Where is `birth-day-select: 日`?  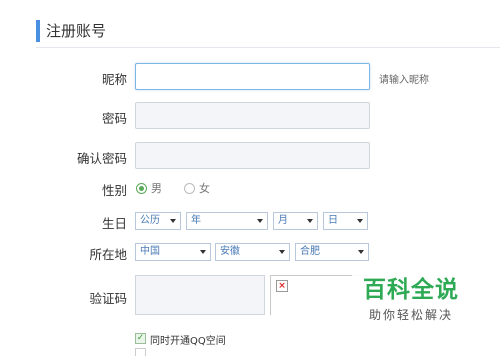
birth-day-select: 日 is located at coordinates (345, 221).